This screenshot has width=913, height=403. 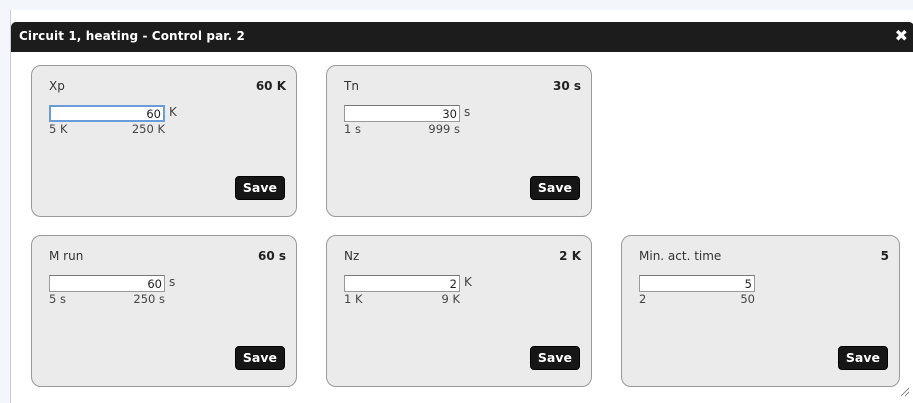 I want to click on current-value: 2 K, so click(x=570, y=256).